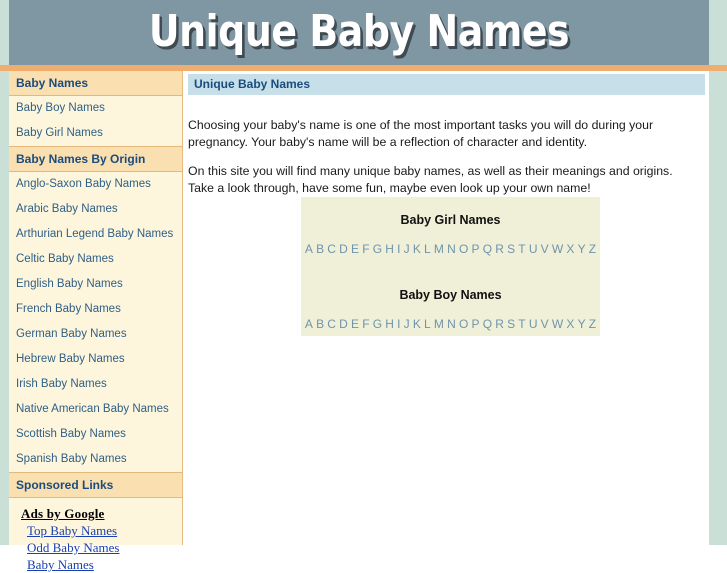 The image size is (727, 573). What do you see at coordinates (95, 159) in the screenshot?
I see `sidebar-heading-baby-names-by-origin: Baby Names By Origin` at bounding box center [95, 159].